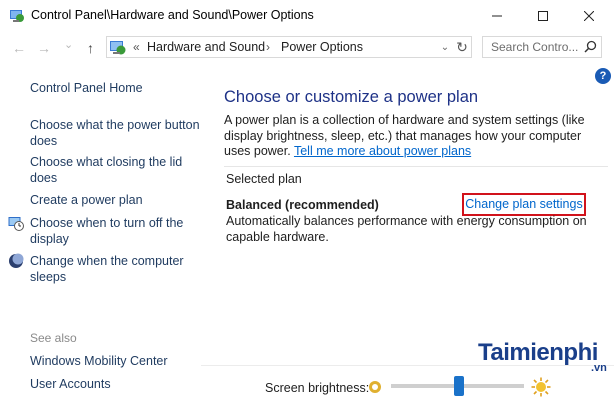 This screenshot has height=412, width=614. What do you see at coordinates (16, 260) in the screenshot?
I see `moon-icon` at bounding box center [16, 260].